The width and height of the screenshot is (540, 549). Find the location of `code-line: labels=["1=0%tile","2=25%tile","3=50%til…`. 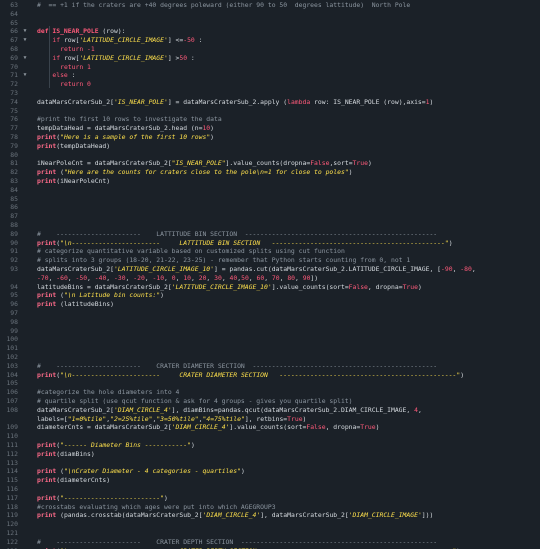

code-line: labels=["1=0%tile","2=25%tile","3=50%til… is located at coordinates (270, 419).